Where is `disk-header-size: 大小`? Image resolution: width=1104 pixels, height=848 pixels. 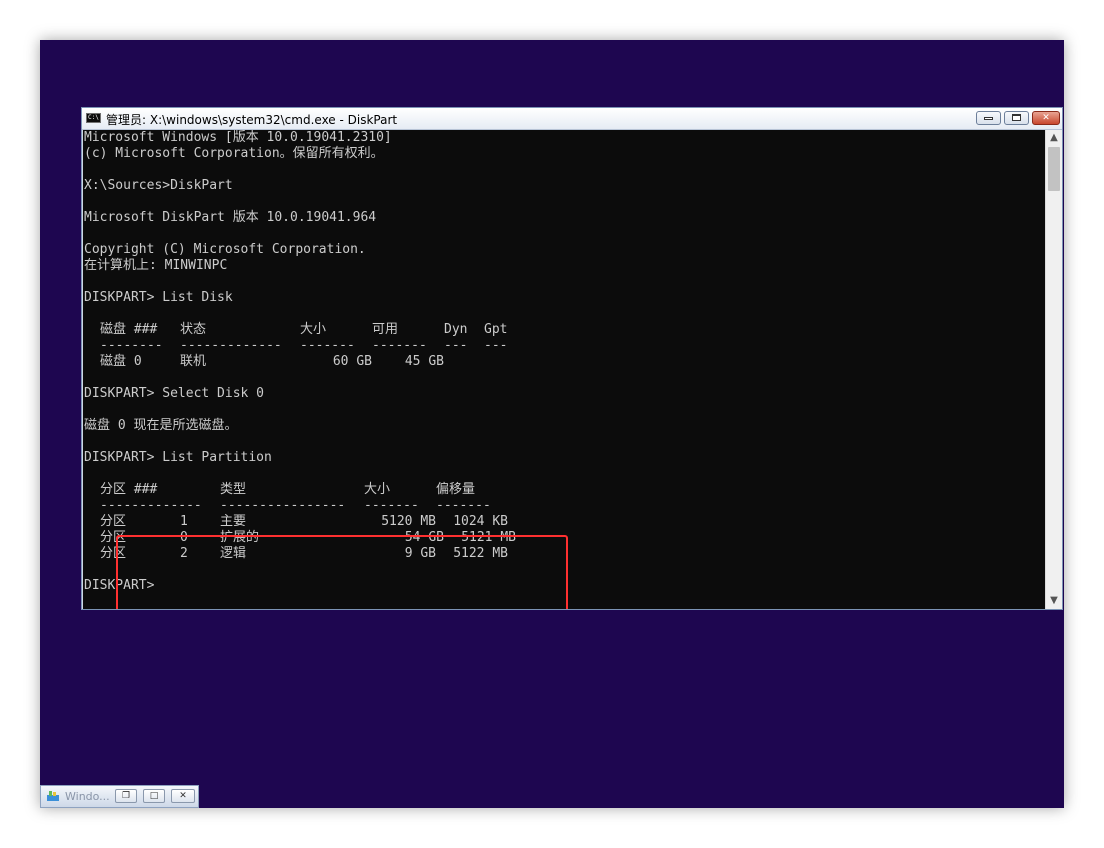 disk-header-size: 大小 is located at coordinates (313, 329).